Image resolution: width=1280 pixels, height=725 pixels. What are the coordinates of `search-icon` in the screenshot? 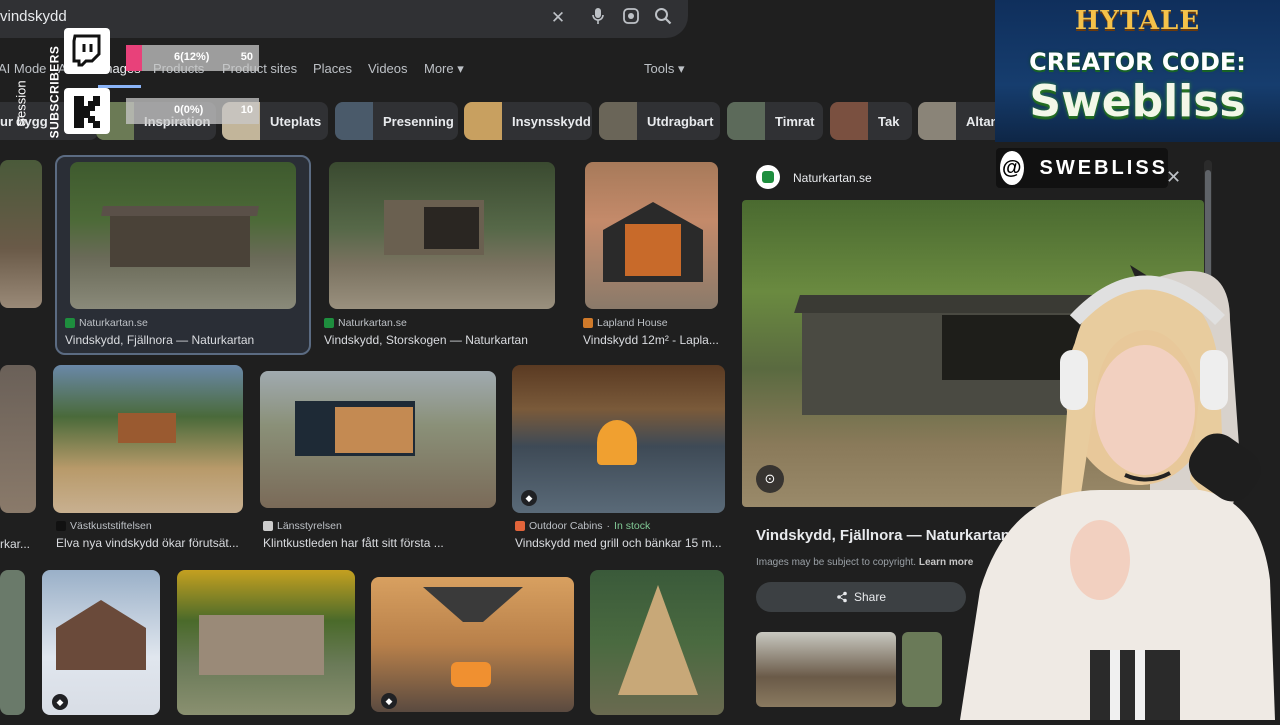 It's located at (663, 18).